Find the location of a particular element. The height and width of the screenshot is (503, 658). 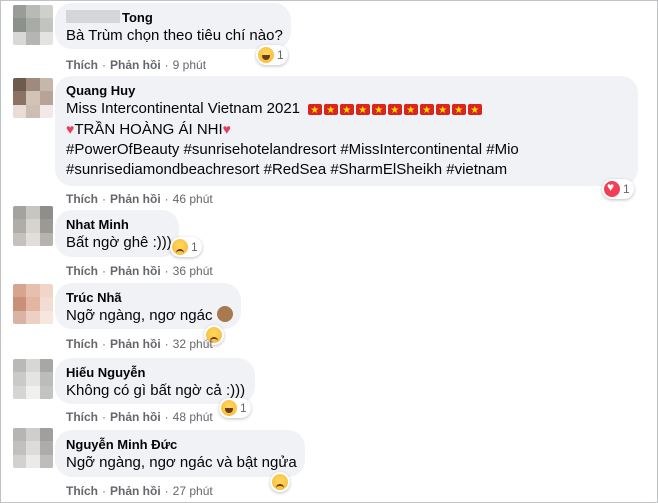

comment-bubble: Nhat Minh Bất ngờ ghê :))) is located at coordinates (117, 233).